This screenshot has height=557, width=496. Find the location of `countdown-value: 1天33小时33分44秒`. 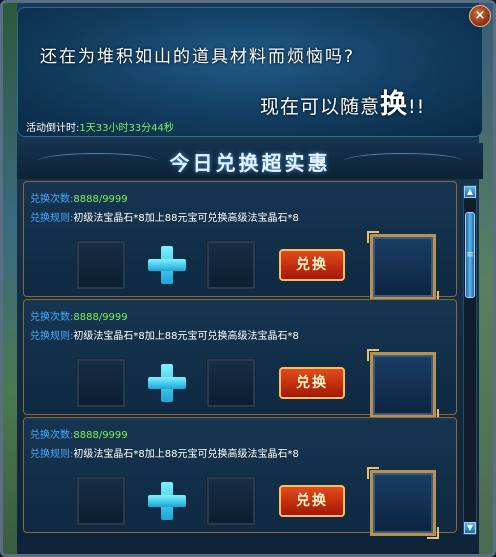

countdown-value: 1天33小时33分44秒 is located at coordinates (126, 128).